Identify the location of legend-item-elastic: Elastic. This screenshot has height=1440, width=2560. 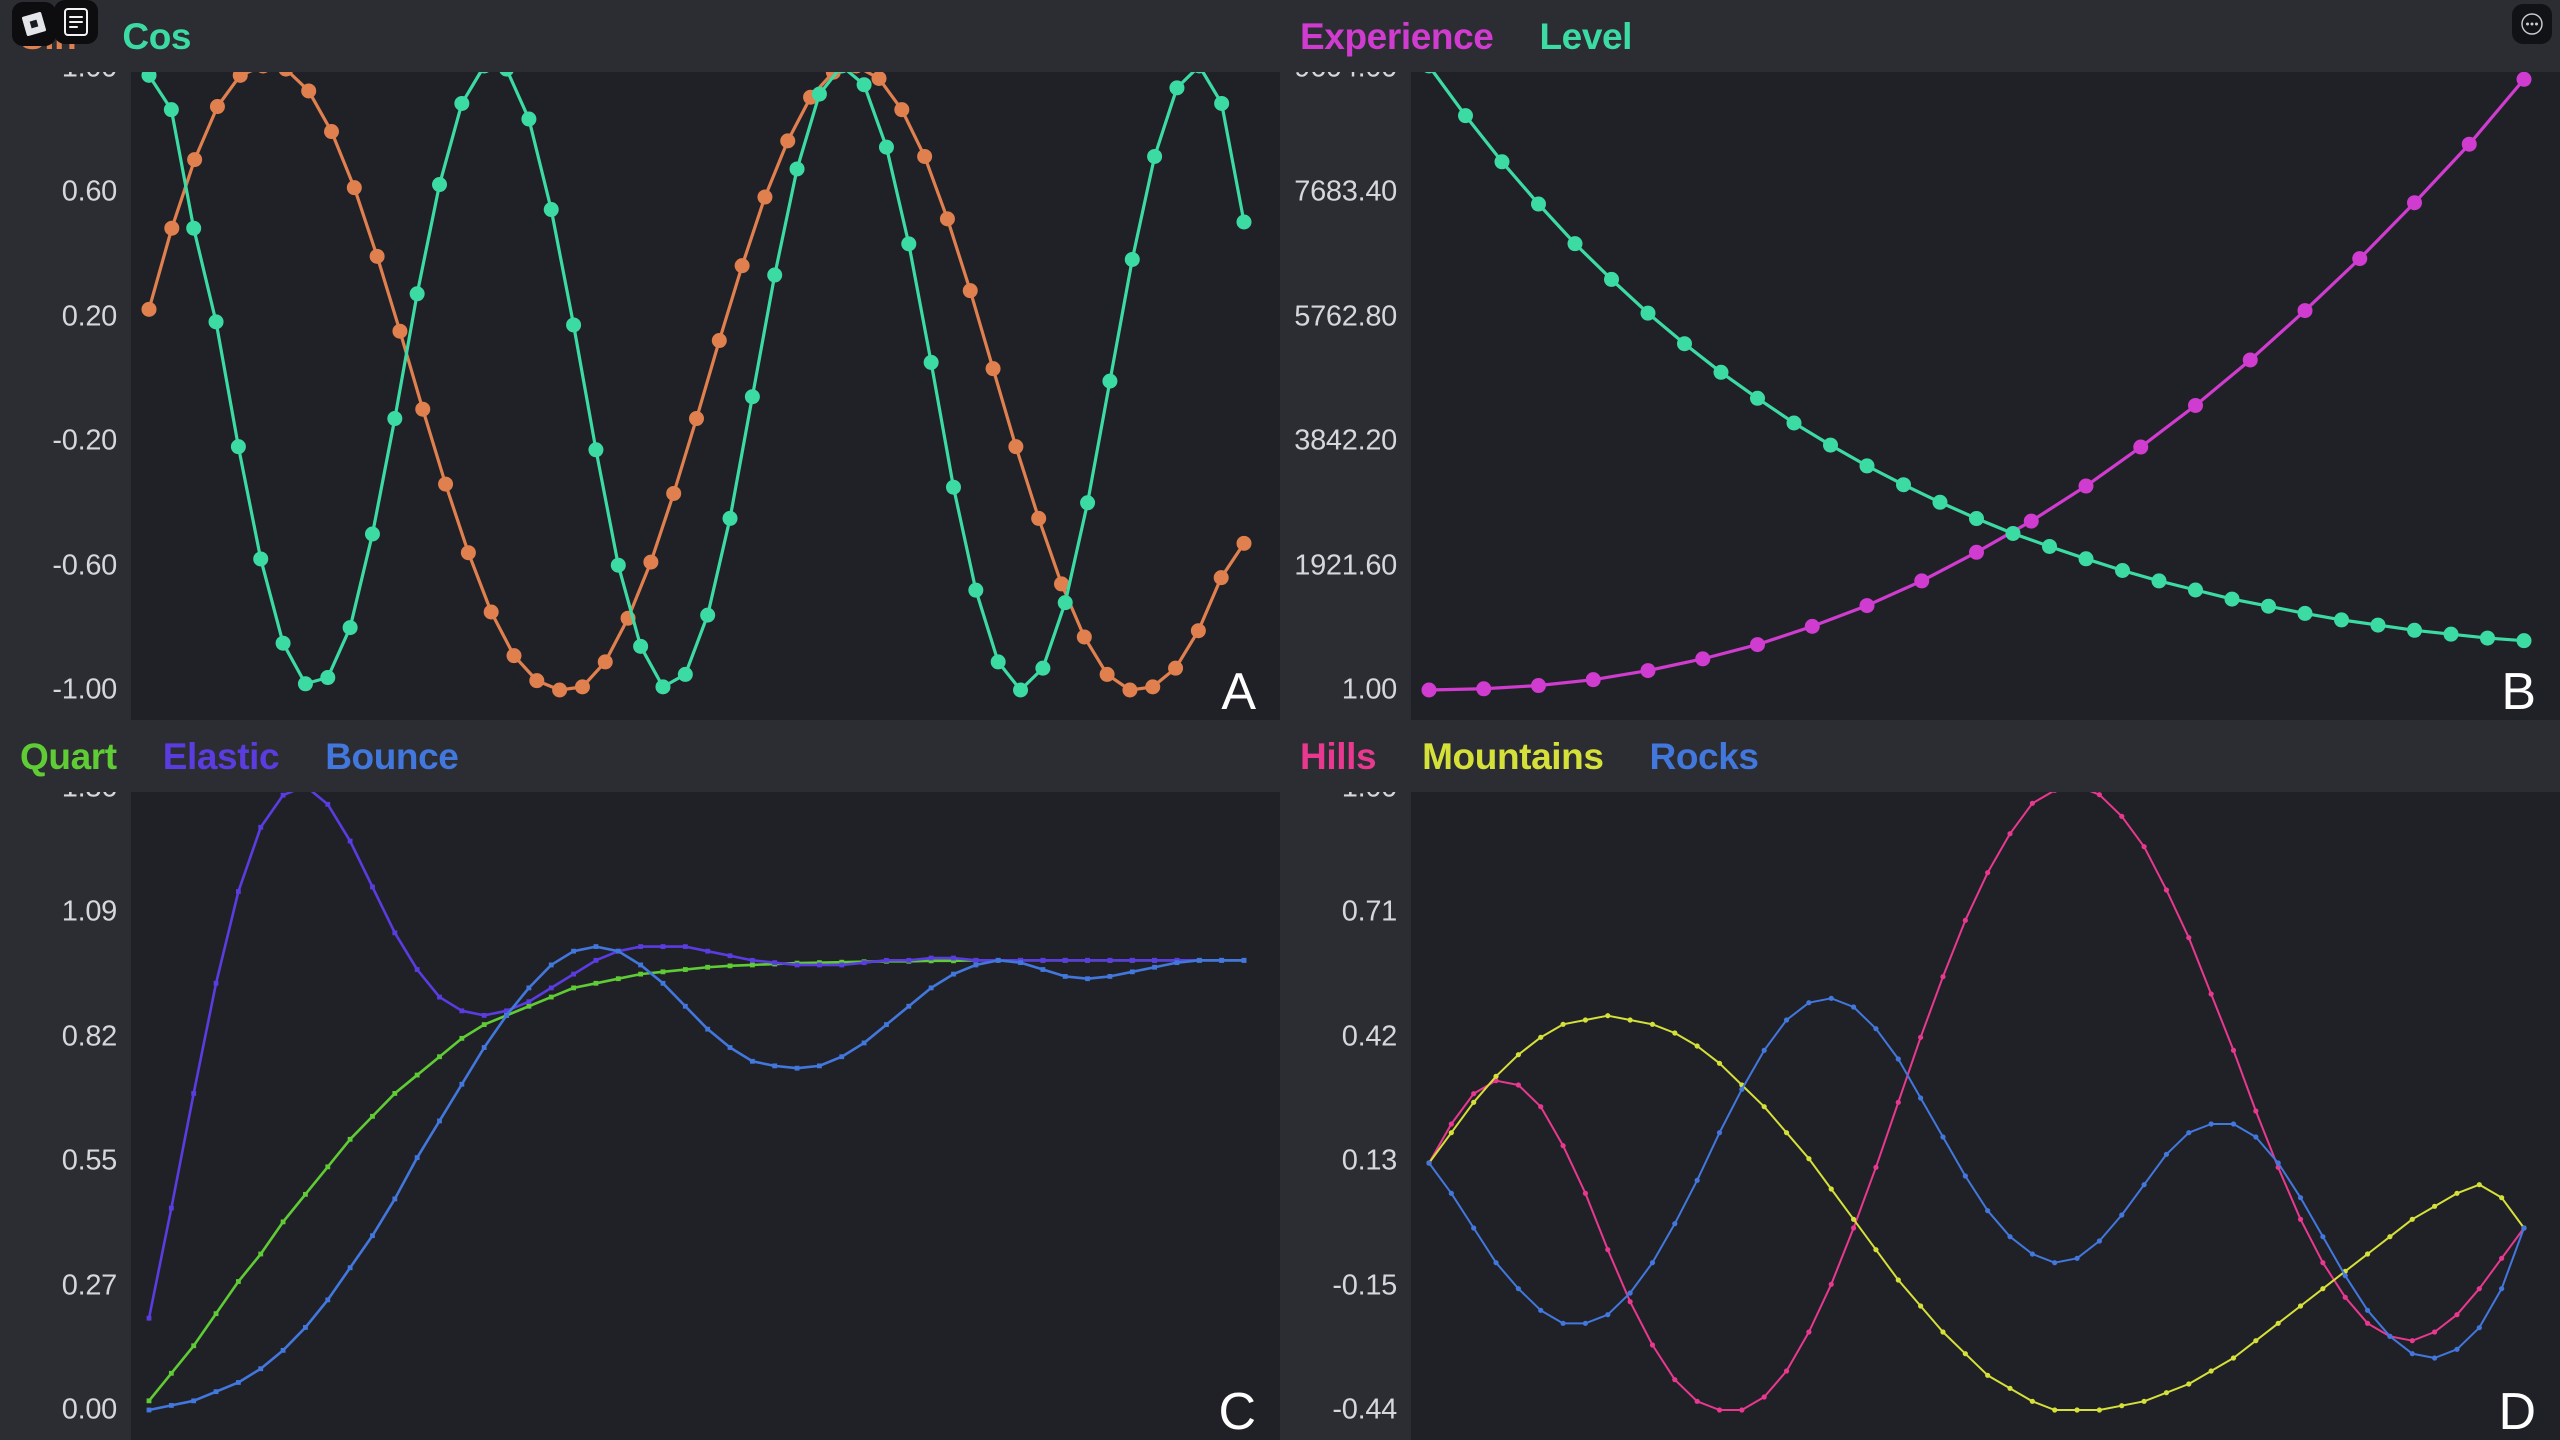
(221, 756).